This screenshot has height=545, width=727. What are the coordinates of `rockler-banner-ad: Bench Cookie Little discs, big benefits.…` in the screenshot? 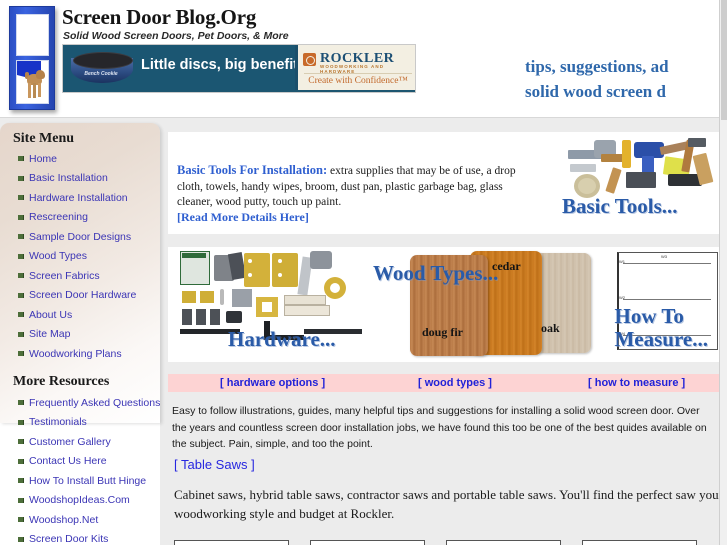 It's located at (239, 68).